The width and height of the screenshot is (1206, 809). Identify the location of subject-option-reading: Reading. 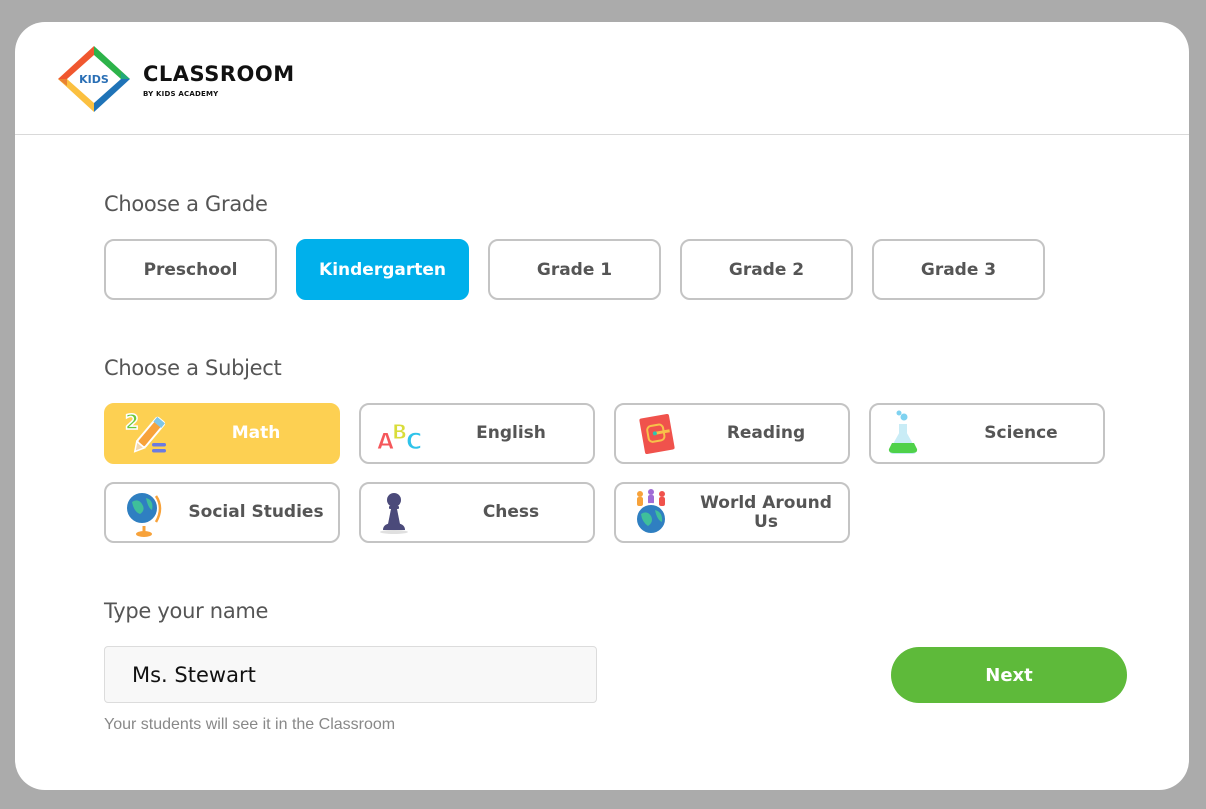
(732, 433).